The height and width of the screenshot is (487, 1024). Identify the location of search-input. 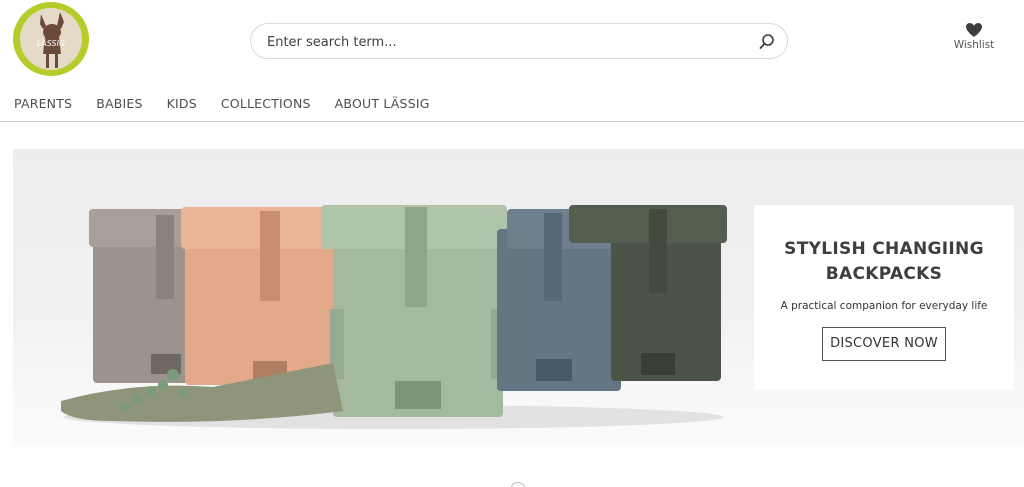
(507, 42).